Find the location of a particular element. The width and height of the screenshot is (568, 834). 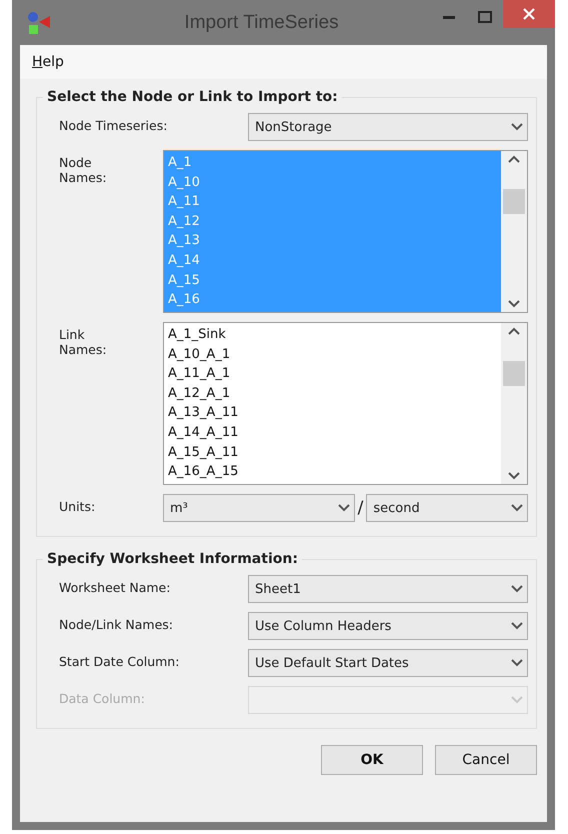

list-item: A_10_A_1 is located at coordinates (332, 354).